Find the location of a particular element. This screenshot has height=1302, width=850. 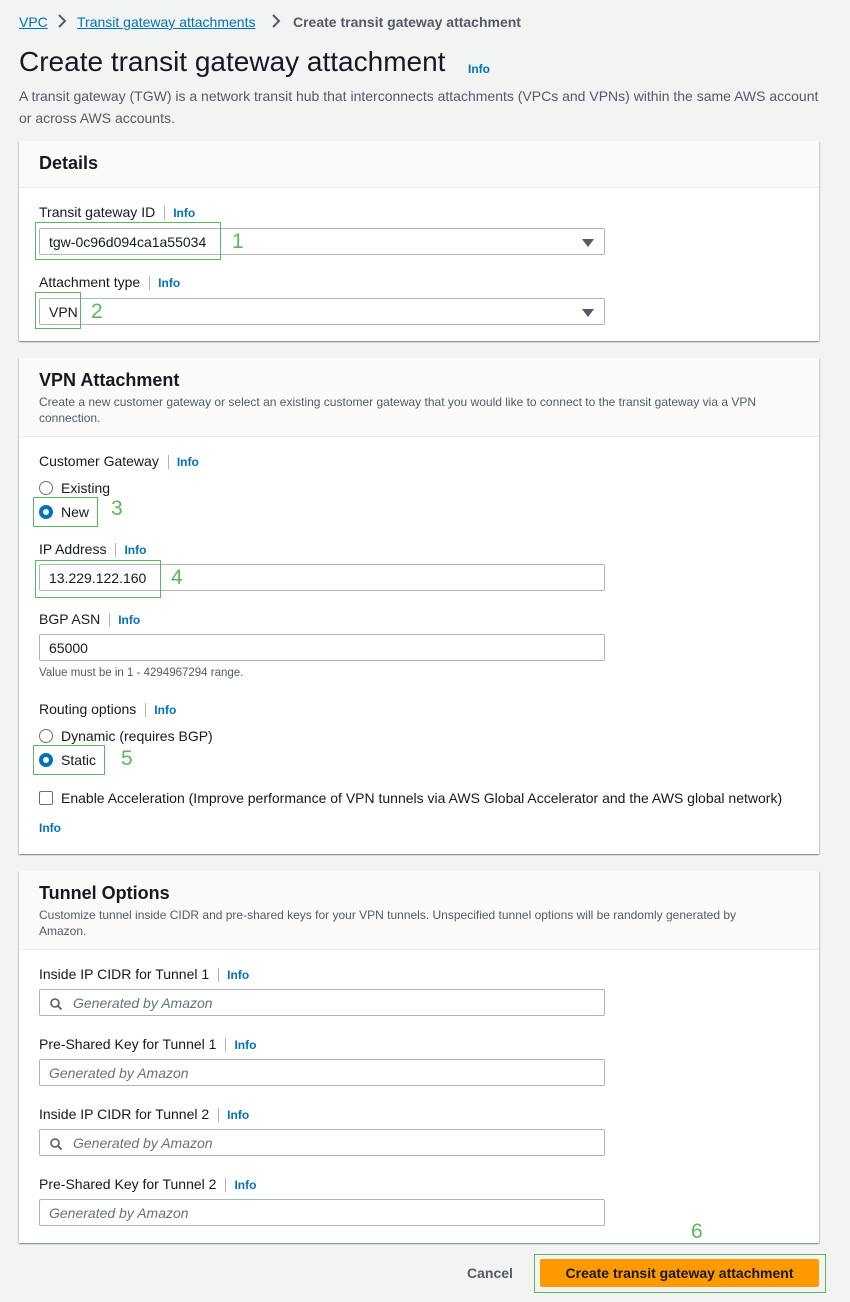

bgp-asn-hint: Value must be in 1 - 4294967294 range. is located at coordinates (141, 673).